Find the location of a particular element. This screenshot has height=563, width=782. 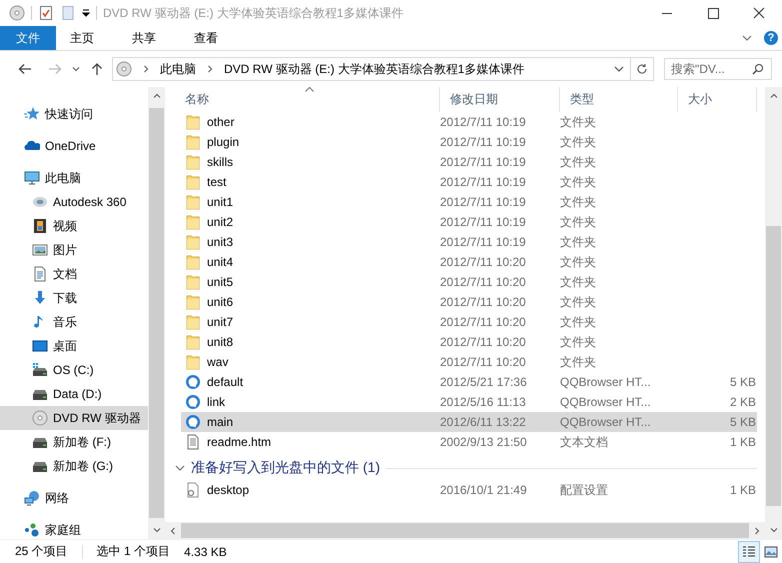

sidebar-item: OneDrive is located at coordinates (74, 146).